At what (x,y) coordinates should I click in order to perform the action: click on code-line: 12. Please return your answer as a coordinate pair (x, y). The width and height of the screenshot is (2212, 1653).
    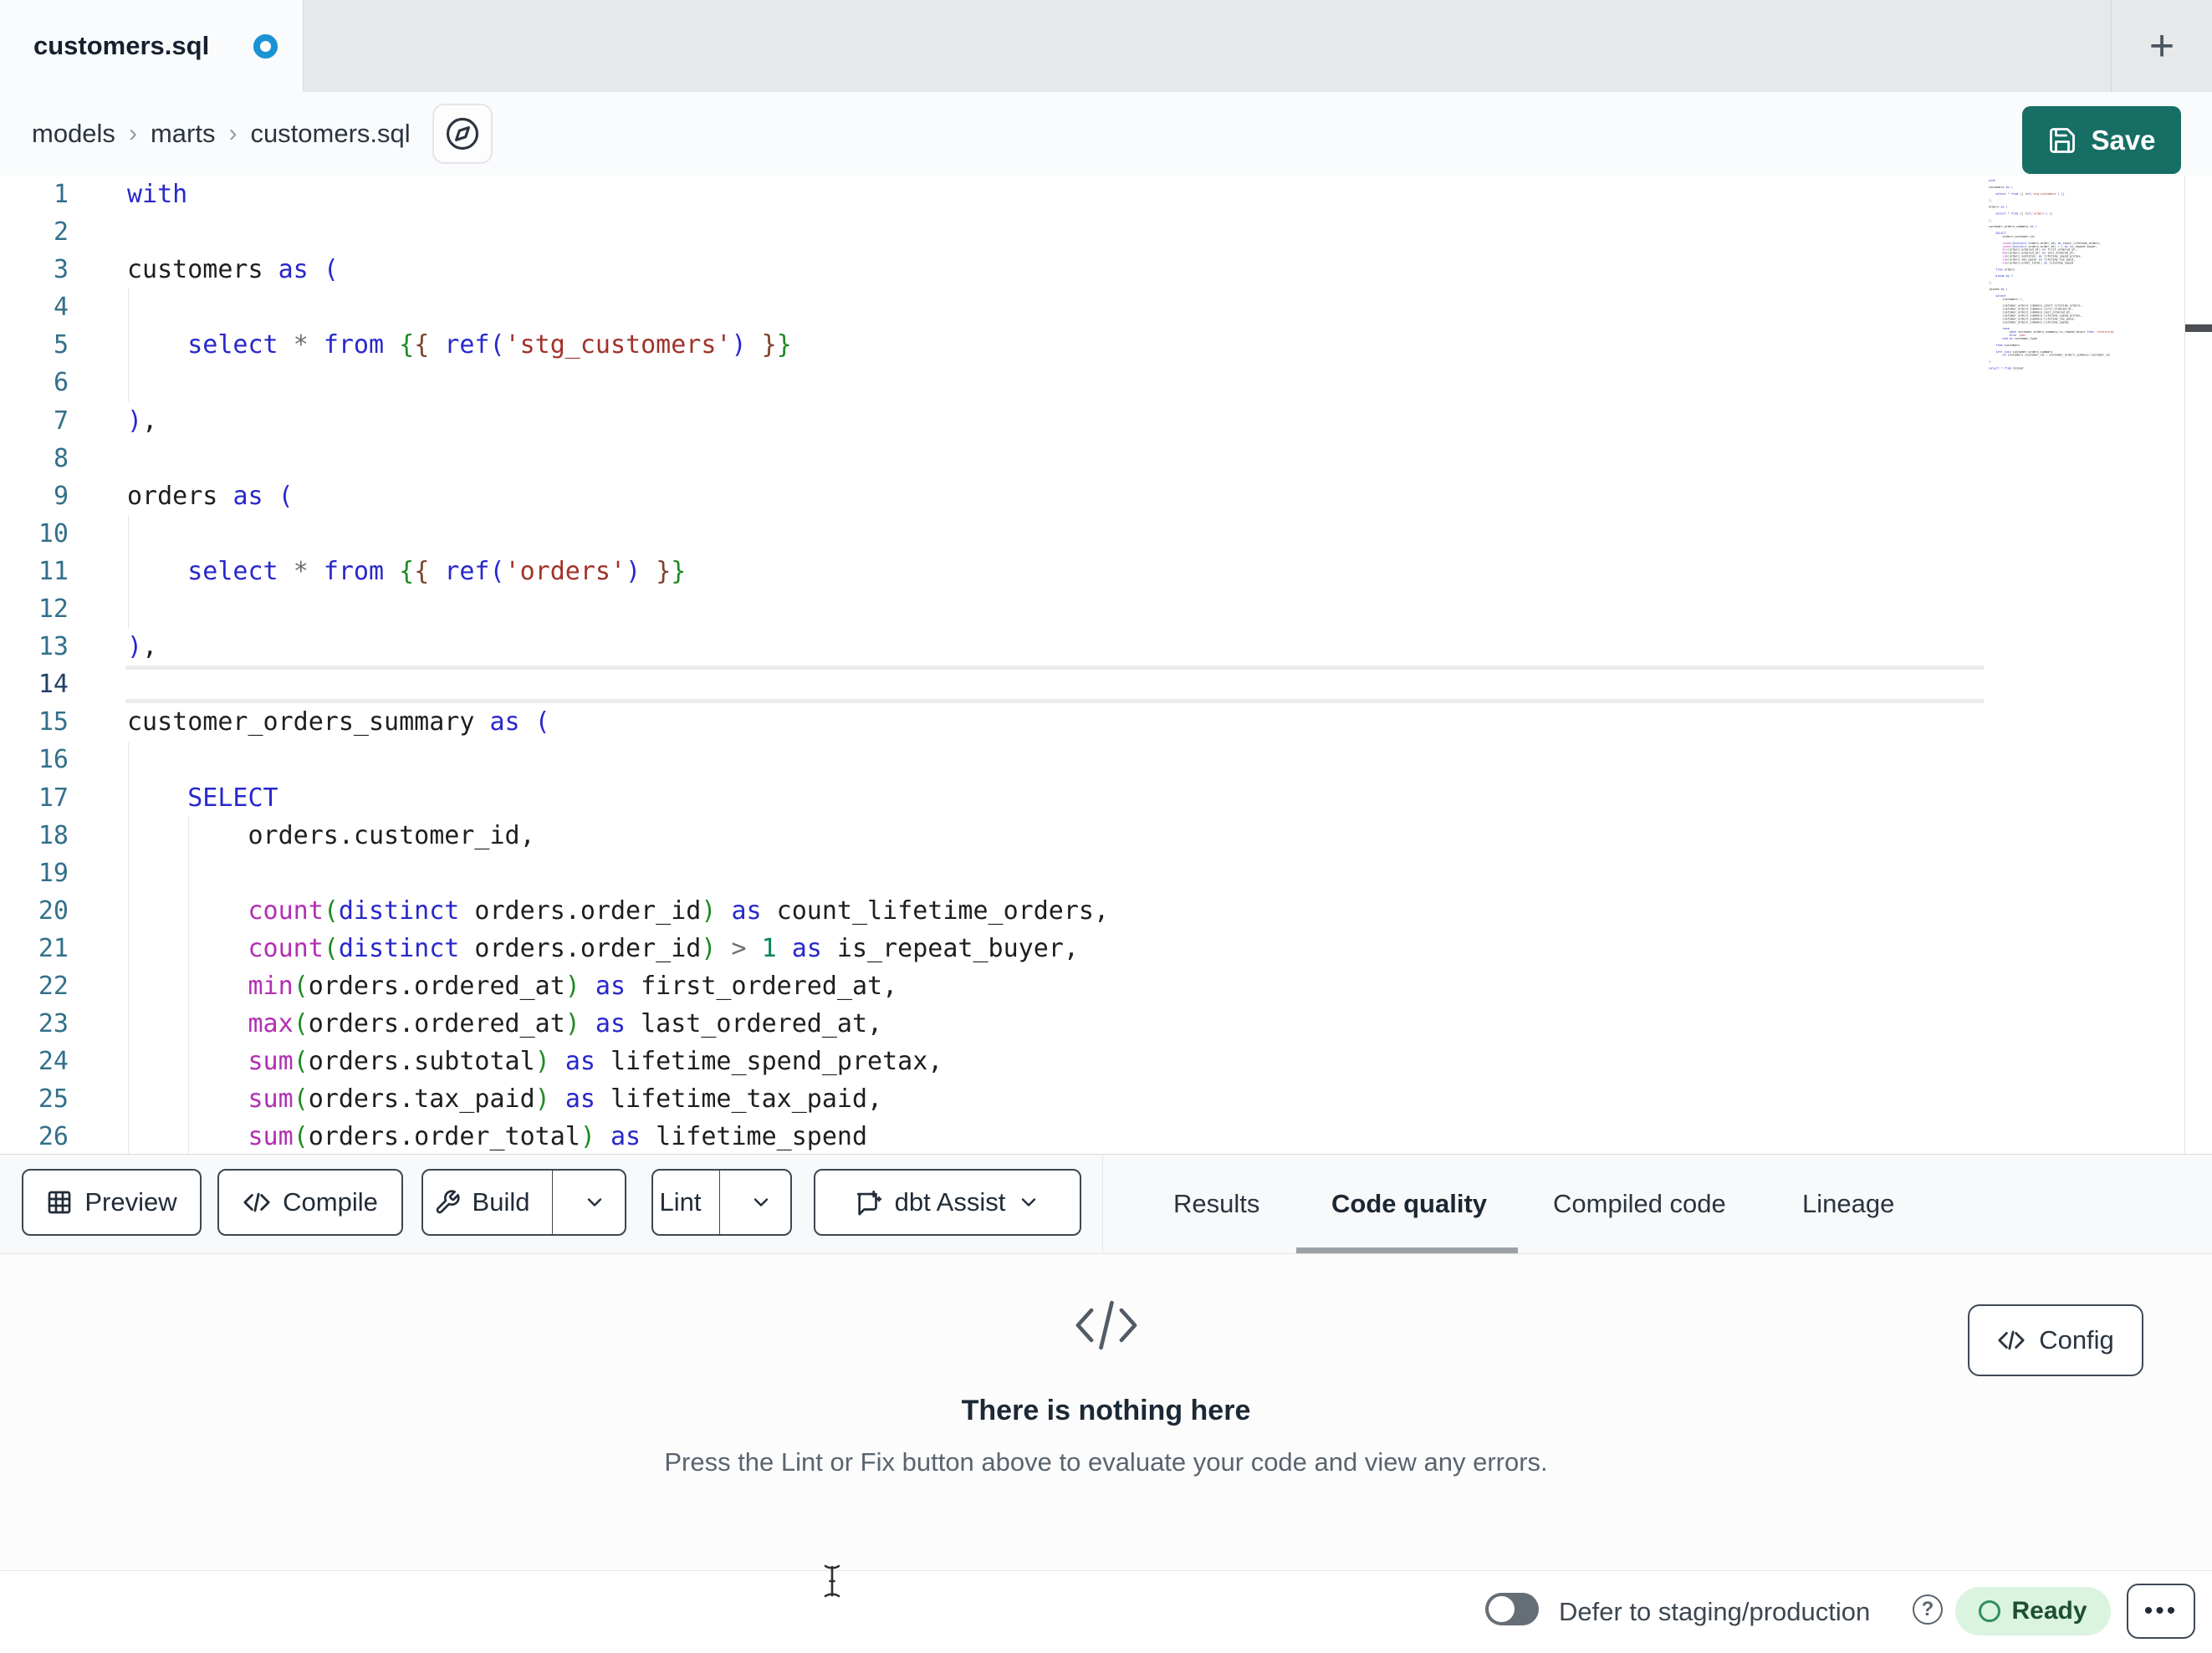
    Looking at the image, I should click on (1106, 609).